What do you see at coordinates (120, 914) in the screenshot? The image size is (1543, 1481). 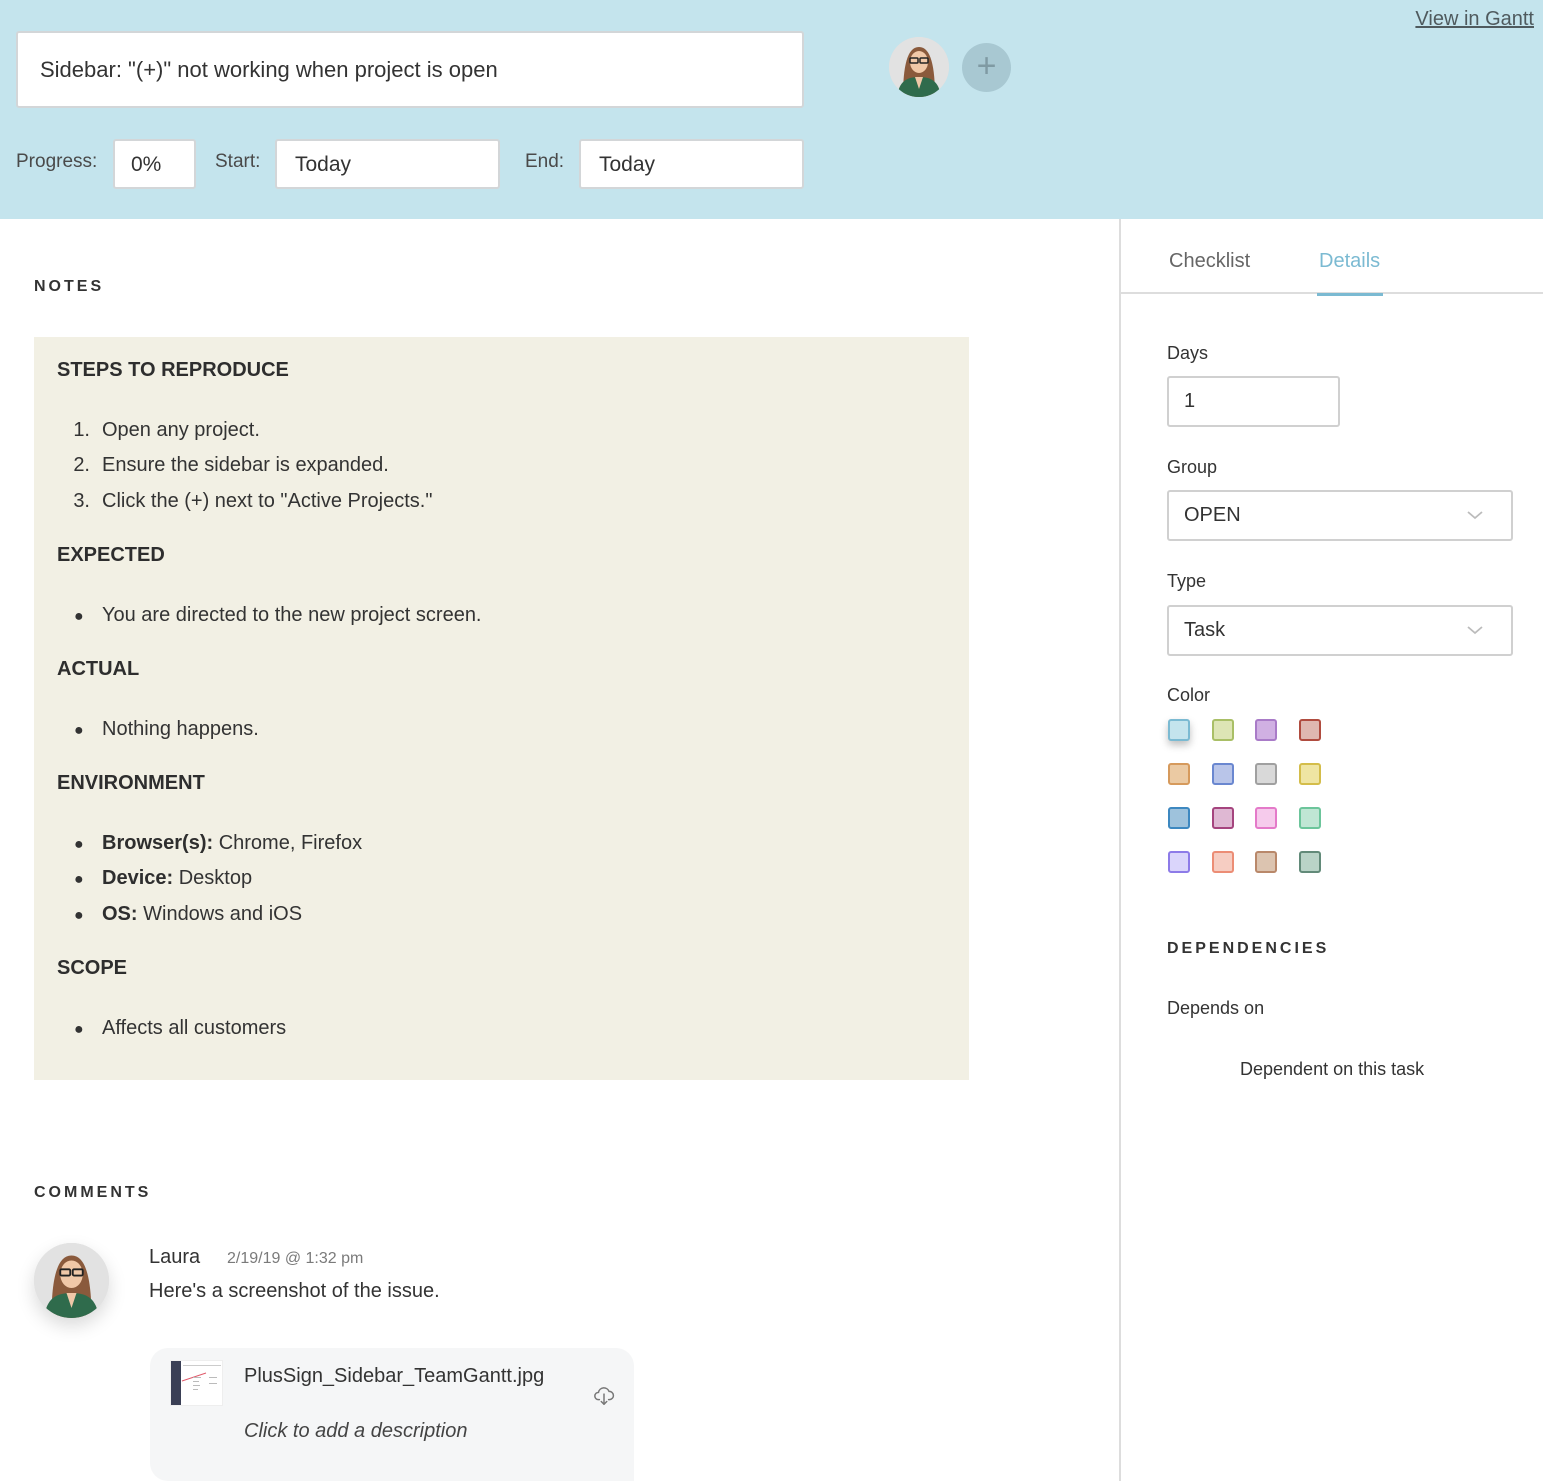 I see `list-item-label: OS:` at bounding box center [120, 914].